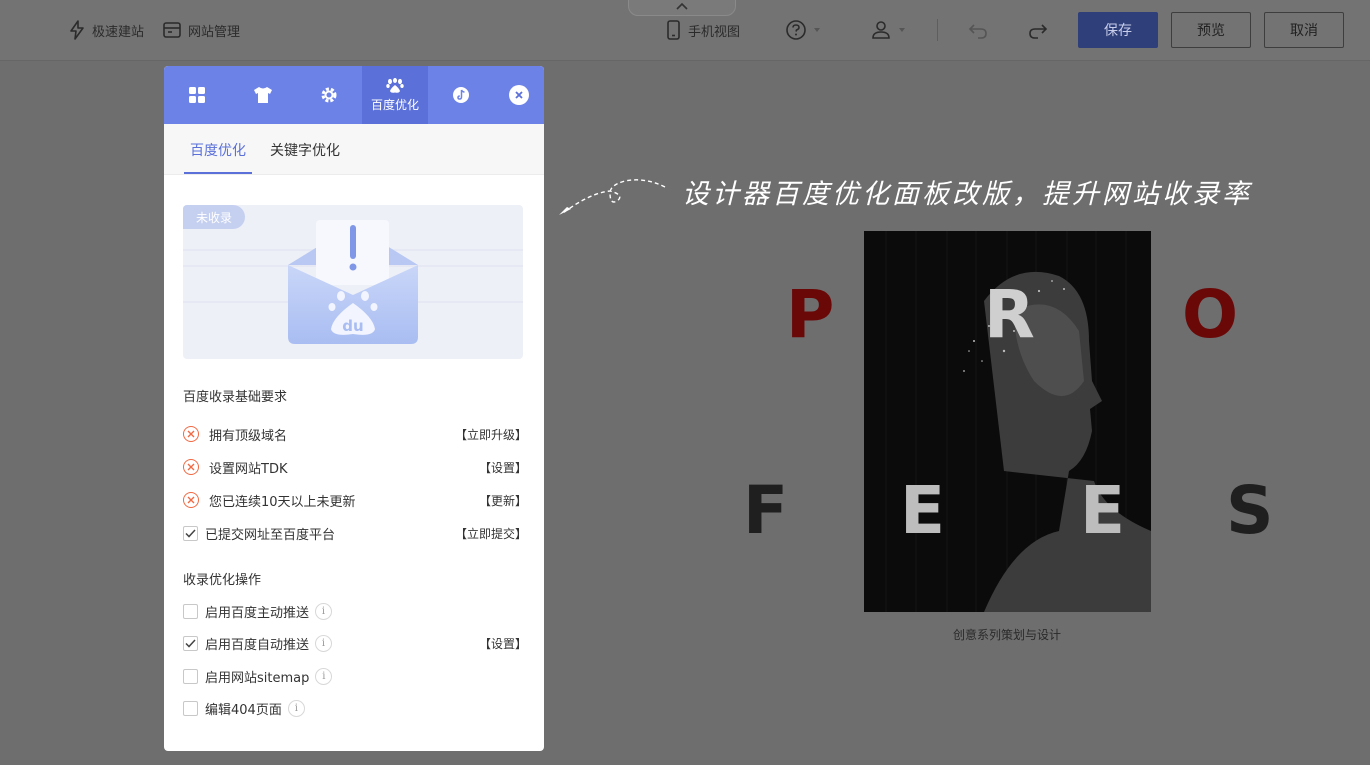 This screenshot has height=765, width=1370. Describe the element at coordinates (248, 436) in the screenshot. I see `requirement-label: 拥有顶级域名` at that location.